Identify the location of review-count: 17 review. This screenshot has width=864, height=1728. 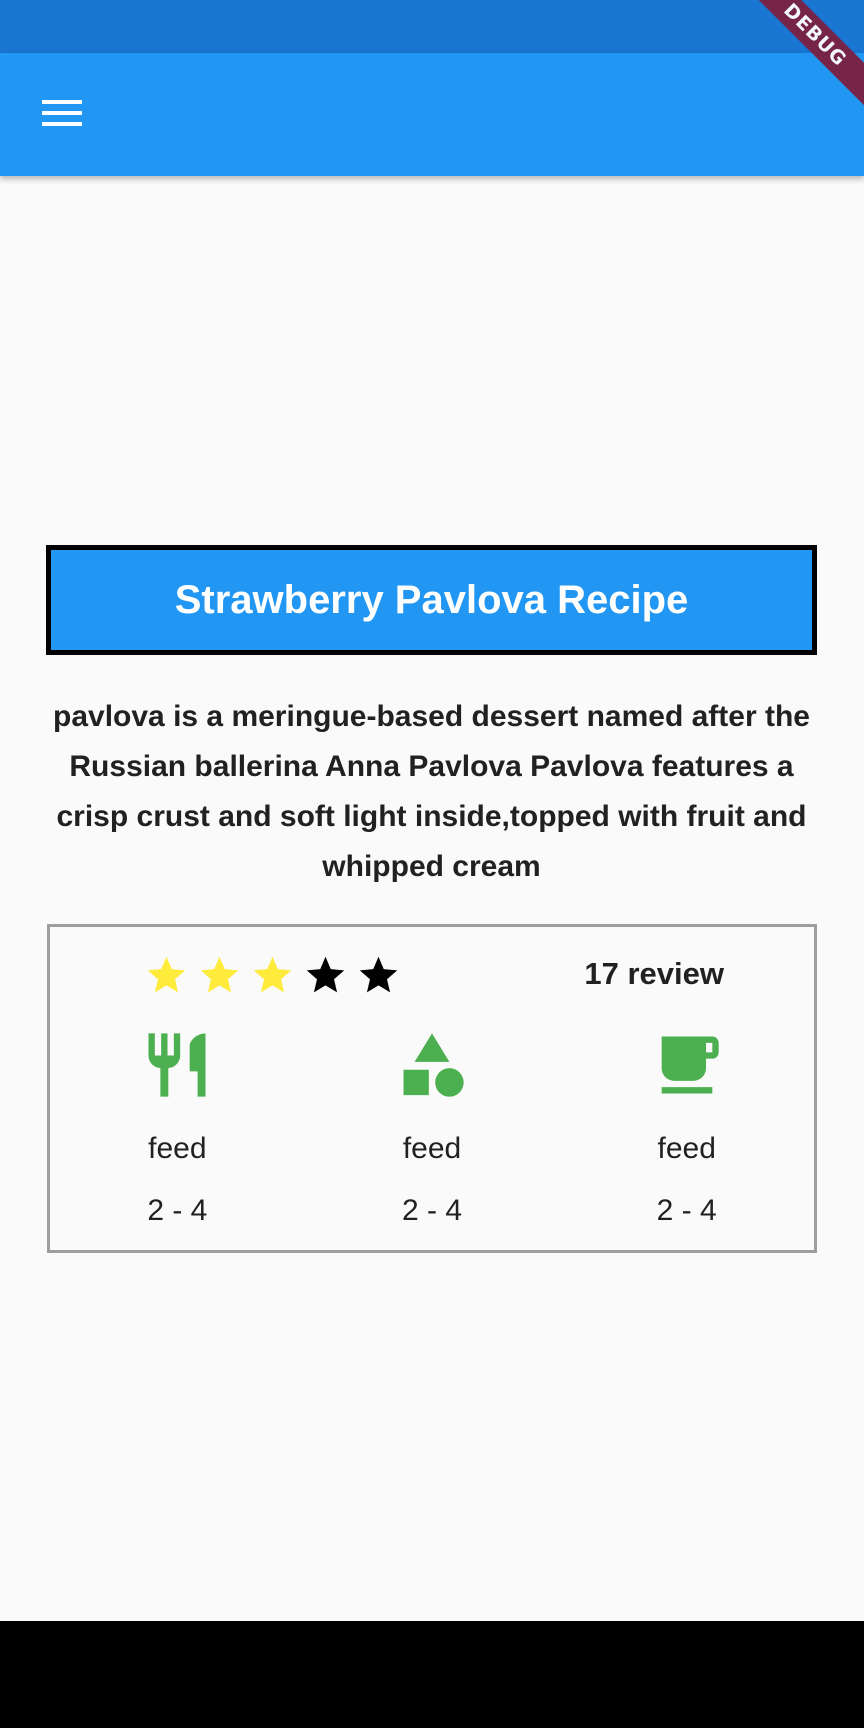
(654, 973).